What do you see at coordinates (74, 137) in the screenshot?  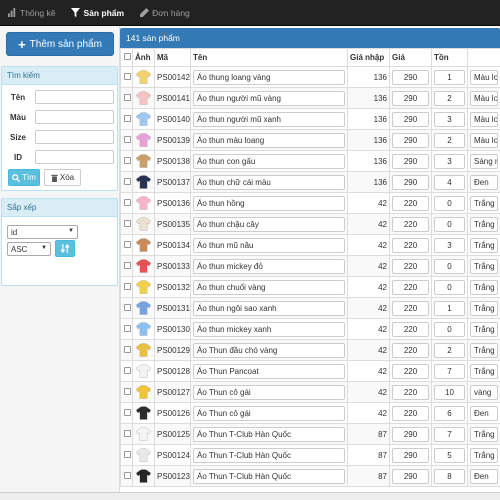 I see `size-input` at bounding box center [74, 137].